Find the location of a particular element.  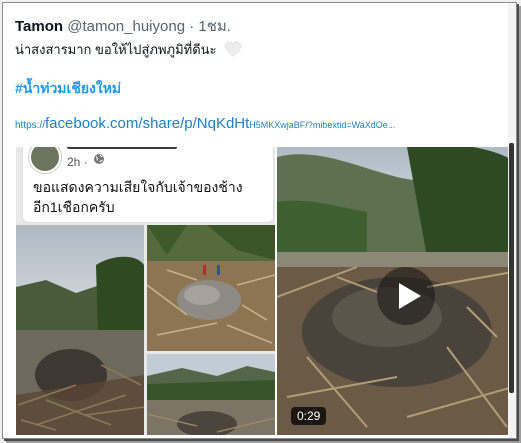

timestamp: 1ชม. is located at coordinates (214, 26).